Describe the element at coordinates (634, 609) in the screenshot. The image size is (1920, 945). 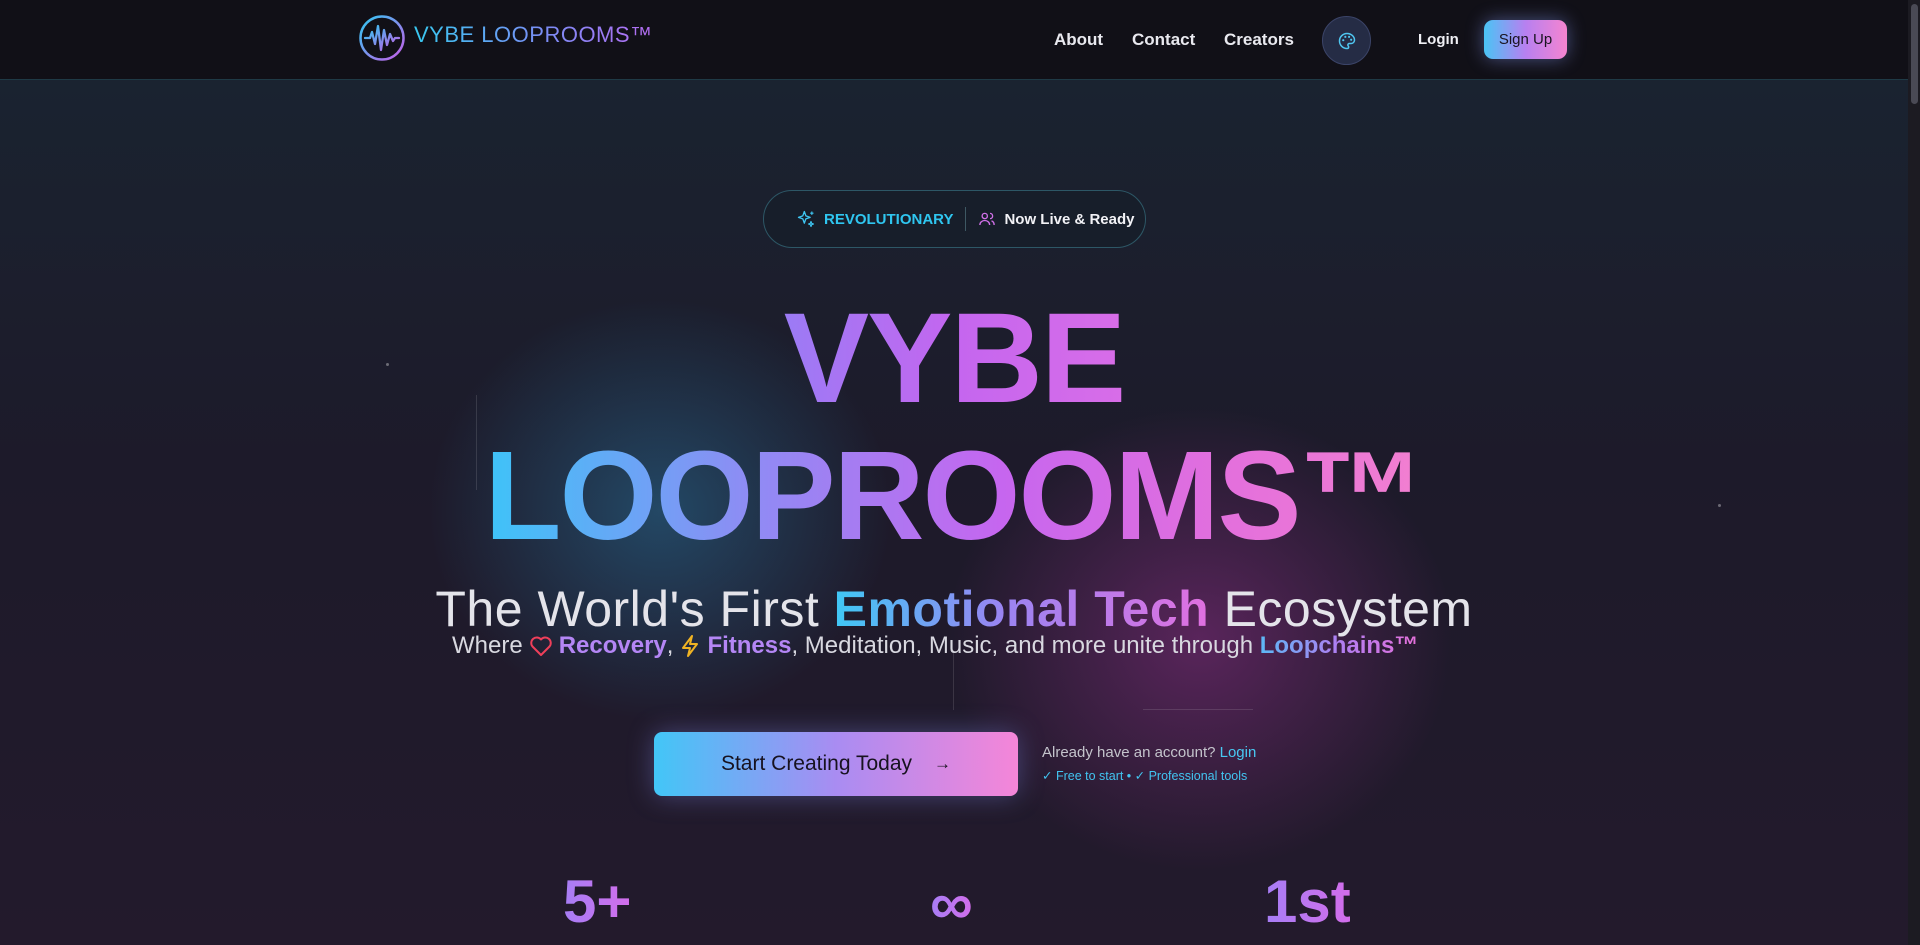
I see `tagline-pre: The World's First` at that location.